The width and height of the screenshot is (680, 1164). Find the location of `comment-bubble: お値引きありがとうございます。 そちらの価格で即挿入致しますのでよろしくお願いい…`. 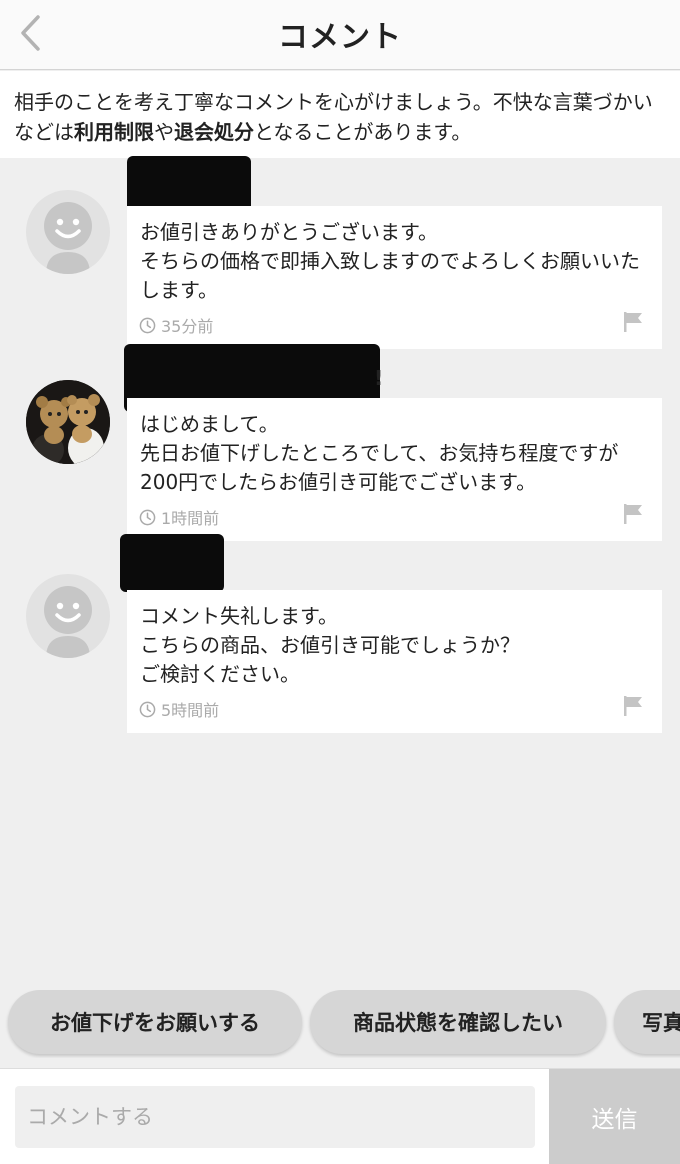

comment-bubble: お値引きありがとうございます。 そちらの価格で即挿入致しますのでよろしくお願いい… is located at coordinates (394, 277).